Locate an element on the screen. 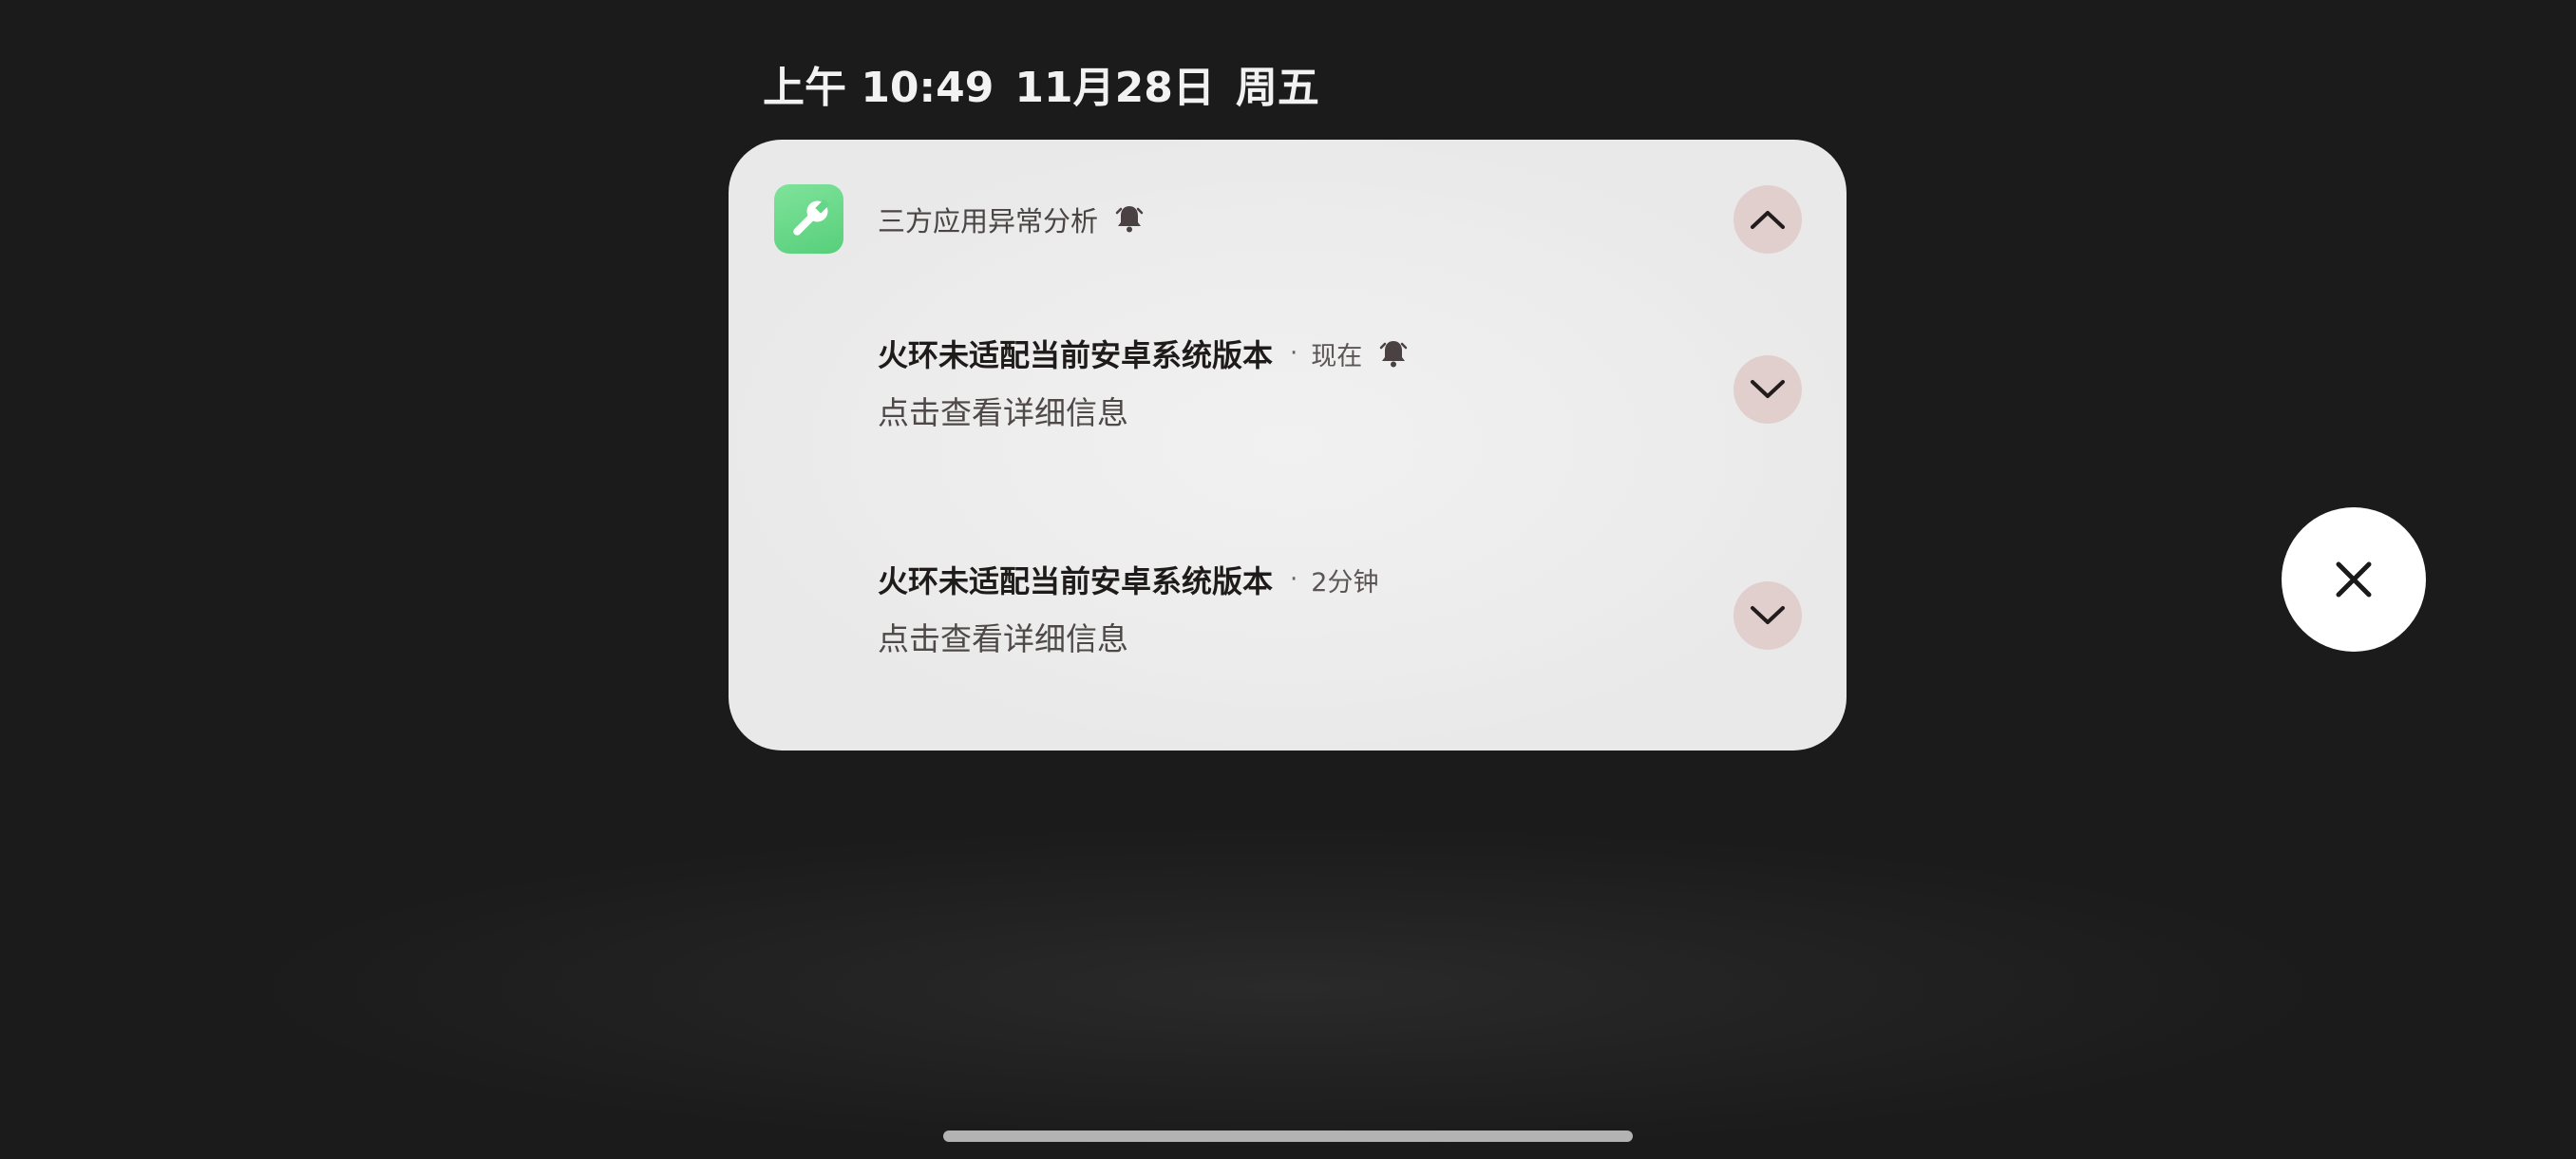  status-time: 上午 10:49 is located at coordinates (878, 88).